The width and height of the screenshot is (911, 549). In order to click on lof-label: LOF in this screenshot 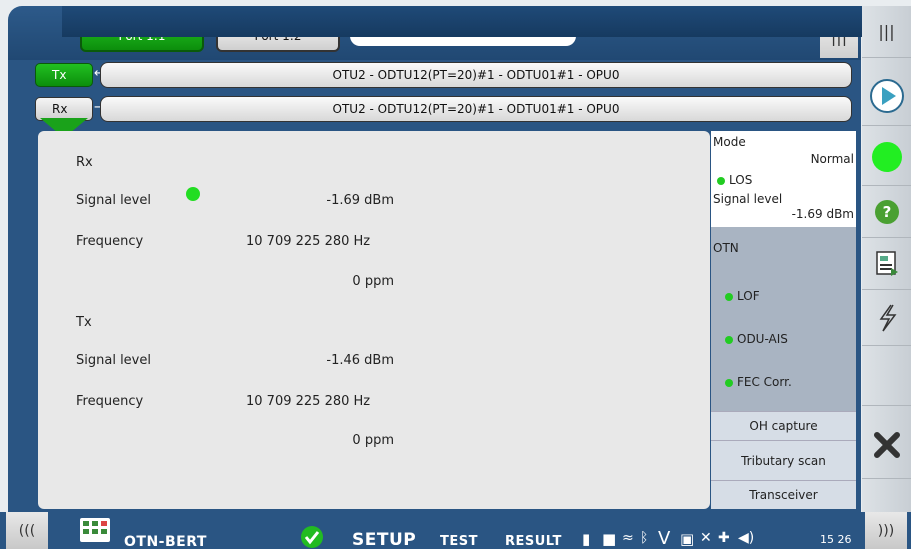, I will do `click(748, 296)`.